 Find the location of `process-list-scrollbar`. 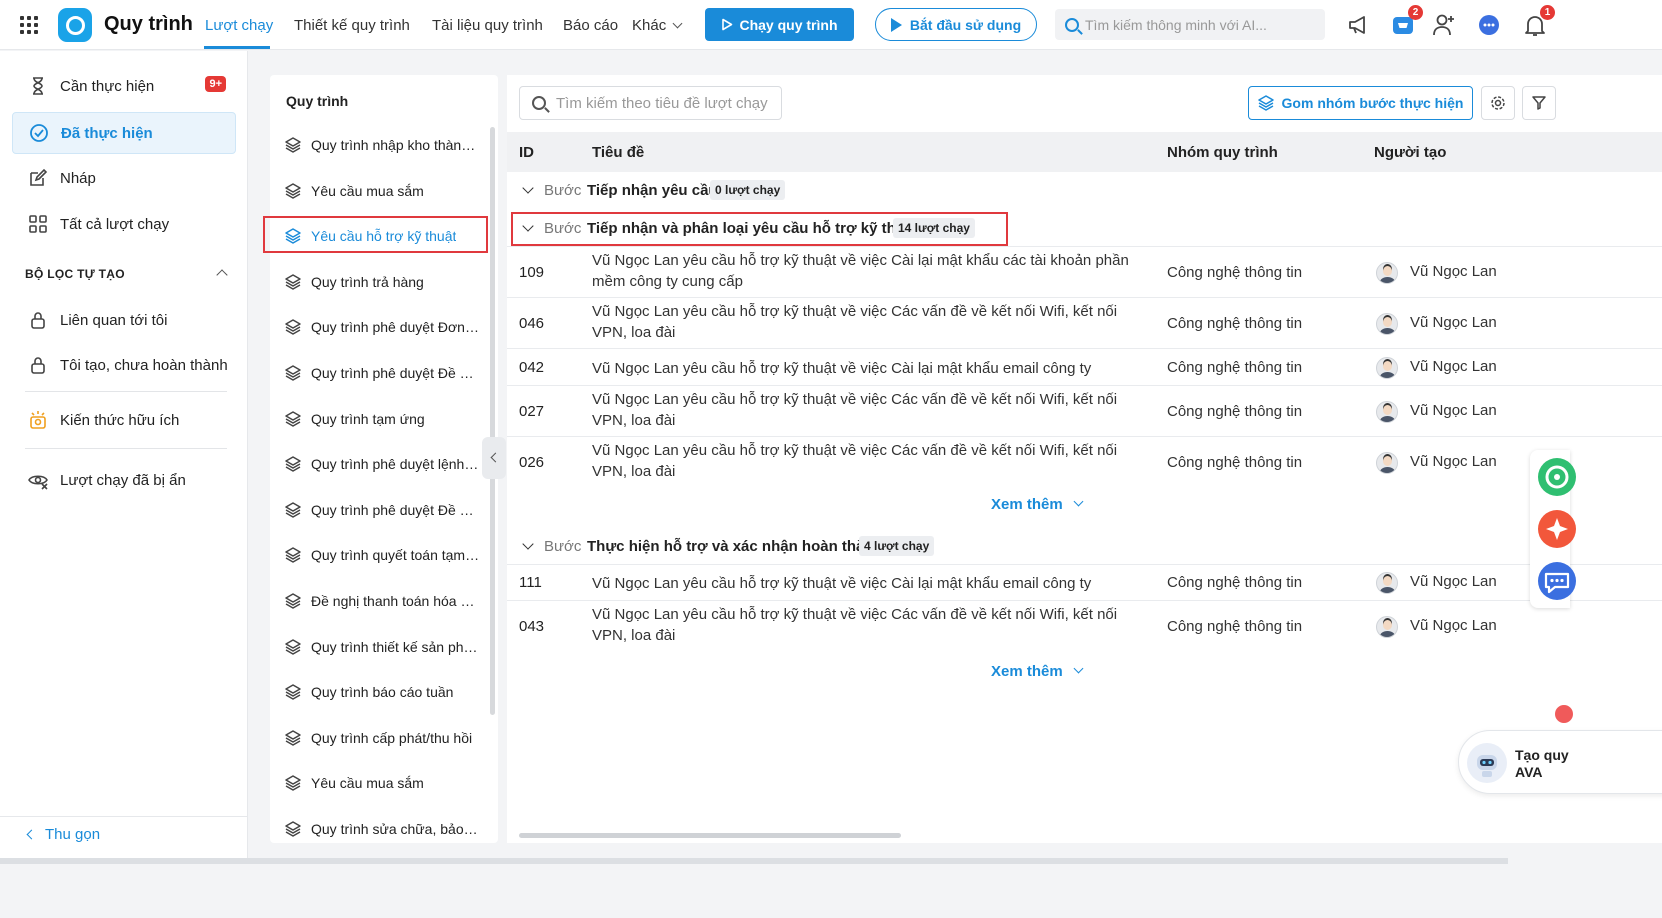

process-list-scrollbar is located at coordinates (492, 421).